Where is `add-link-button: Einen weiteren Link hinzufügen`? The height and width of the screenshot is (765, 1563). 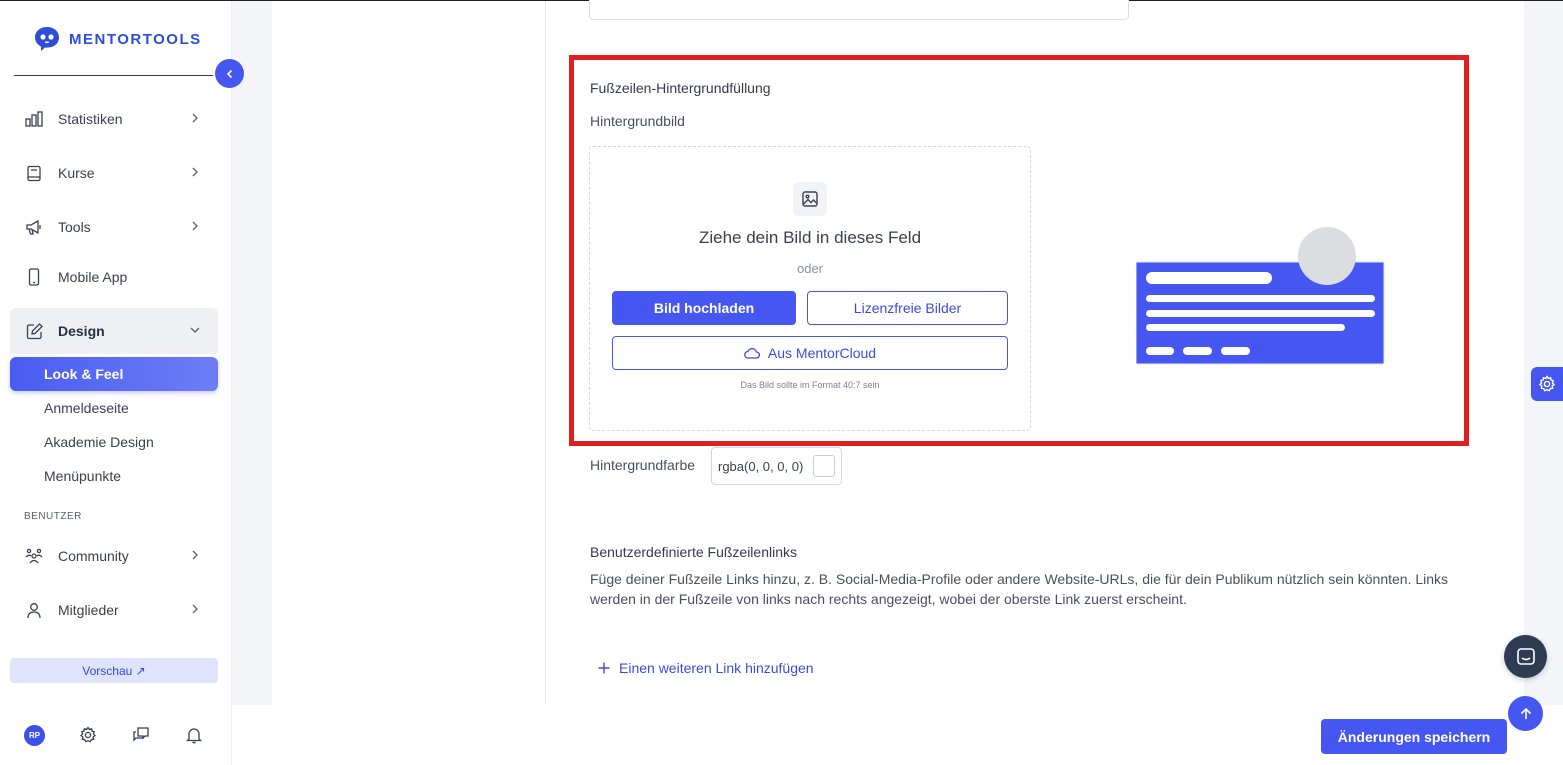 add-link-button: Einen weiteren Link hinzufügen is located at coordinates (706, 668).